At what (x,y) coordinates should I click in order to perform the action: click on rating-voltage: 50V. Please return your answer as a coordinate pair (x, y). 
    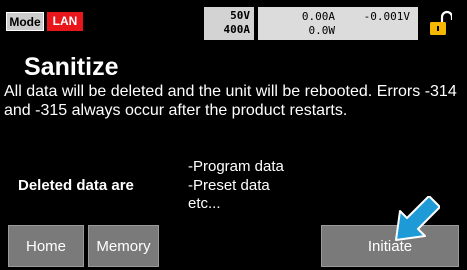
    Looking at the image, I should click on (240, 15).